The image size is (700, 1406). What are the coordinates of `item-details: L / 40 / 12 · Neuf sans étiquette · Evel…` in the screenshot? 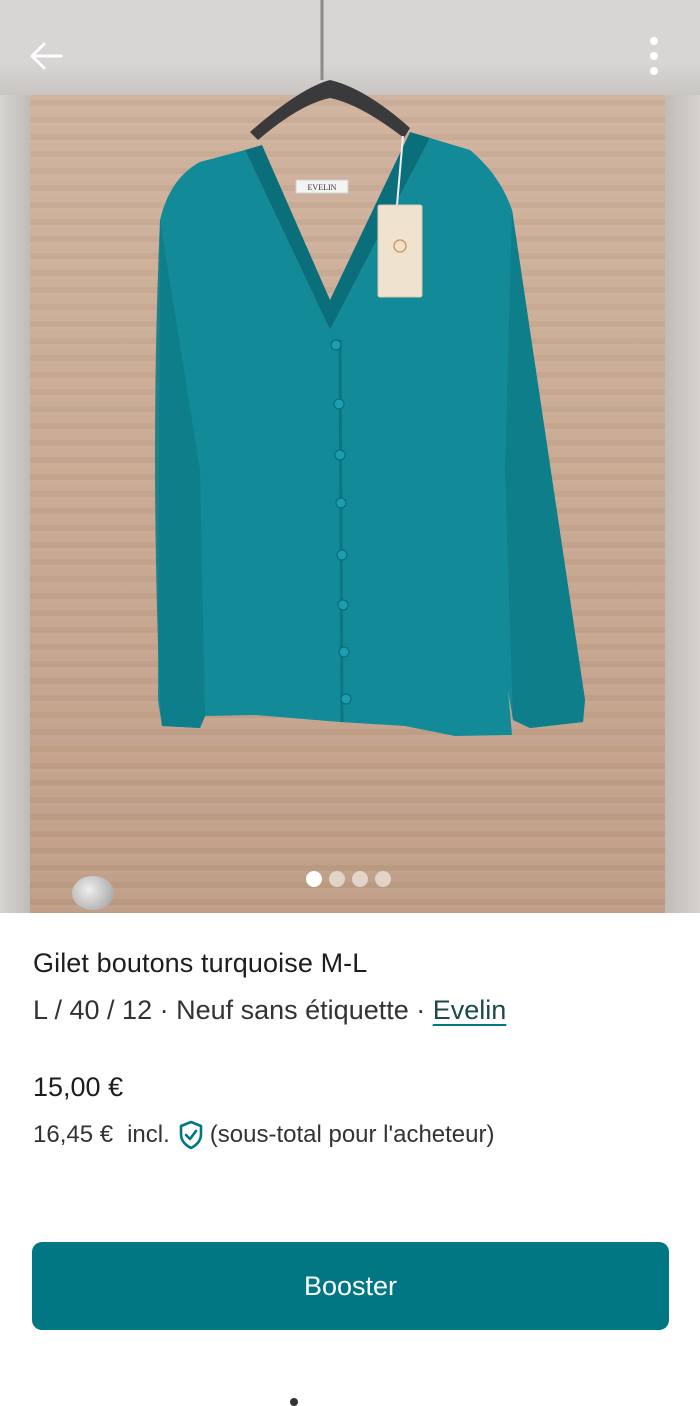 It's located at (269, 1010).